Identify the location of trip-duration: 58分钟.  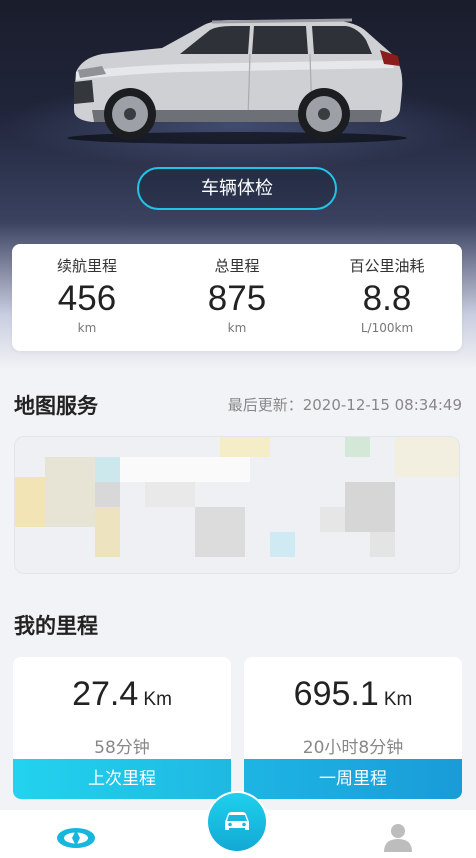
(122, 748).